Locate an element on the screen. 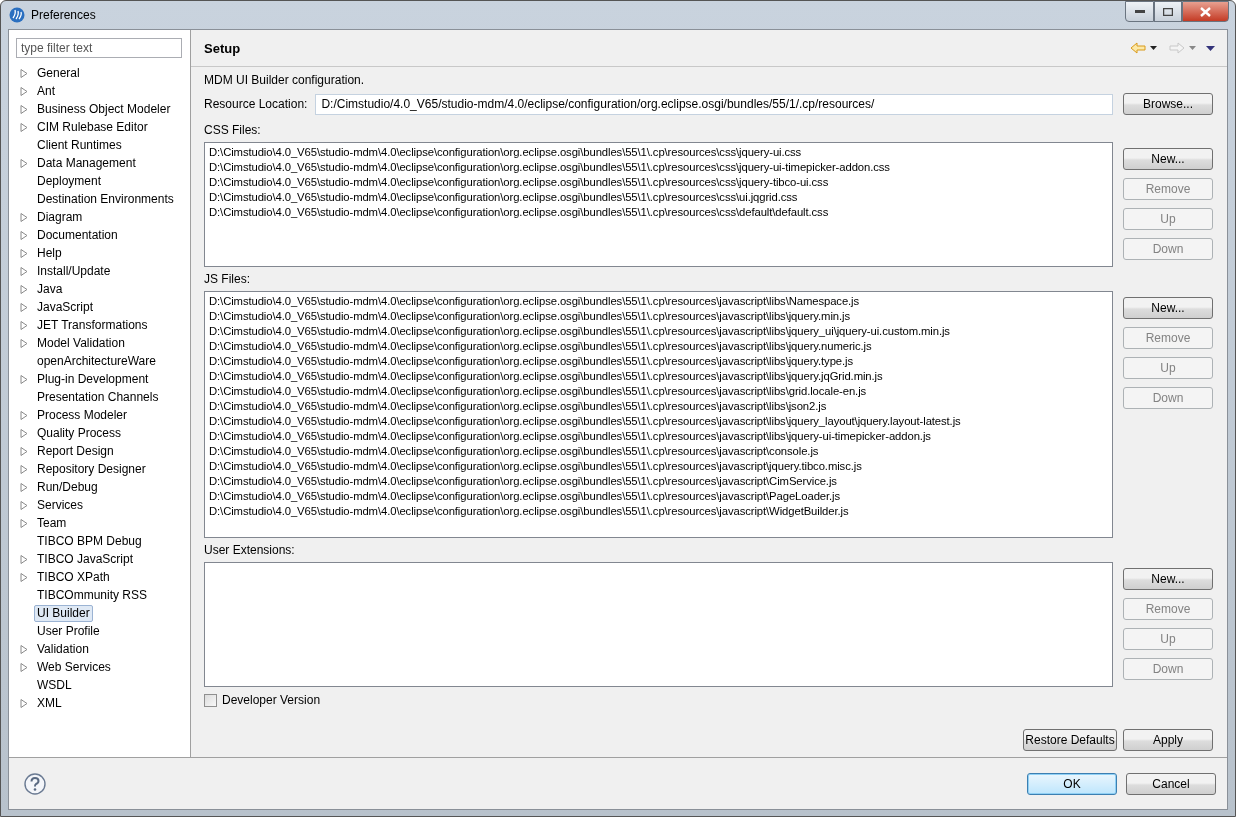 This screenshot has height=817, width=1236. minimize-button is located at coordinates (1139, 11).